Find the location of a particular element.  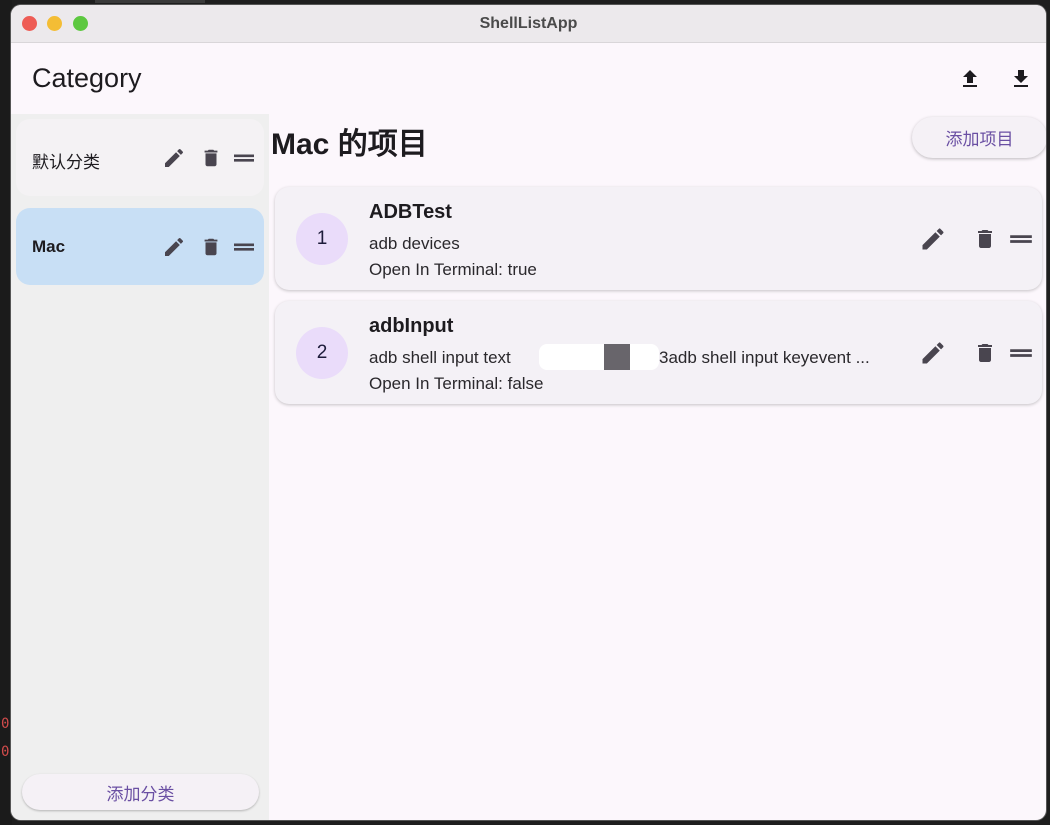

item-command-start: adb shell input text is located at coordinates (440, 357).